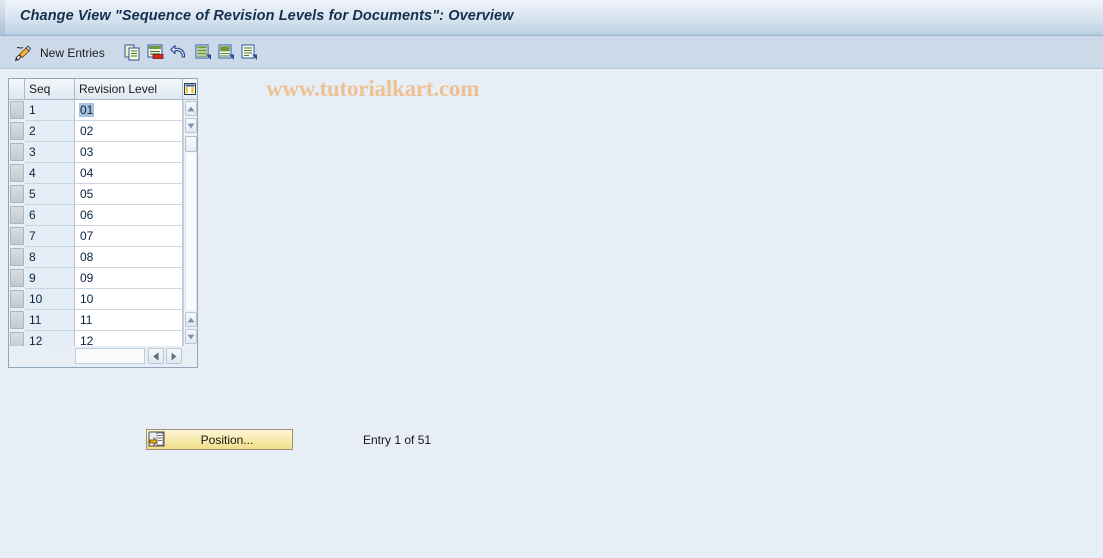  I want to click on entry-status-text: Entry 1 of 51, so click(397, 440).